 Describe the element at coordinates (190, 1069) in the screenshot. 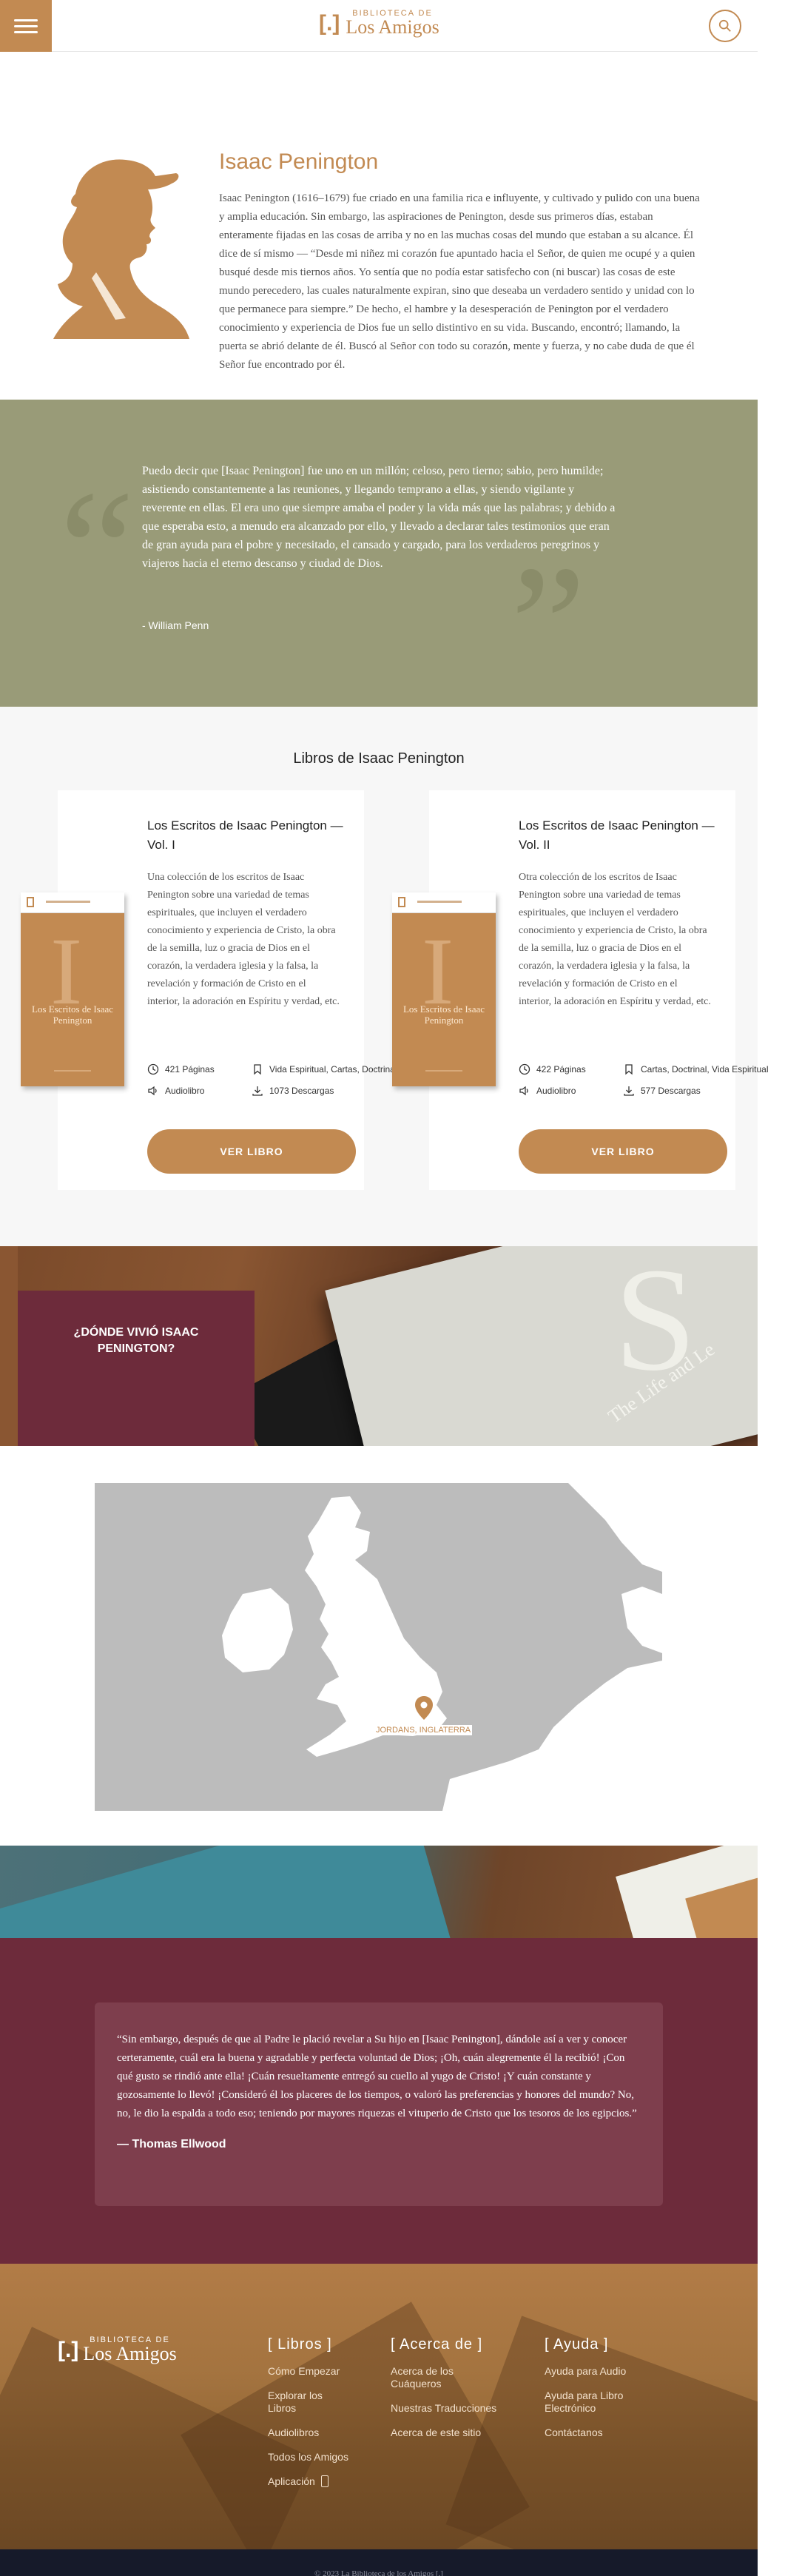

I see `pages-count: 421 Páginas` at that location.